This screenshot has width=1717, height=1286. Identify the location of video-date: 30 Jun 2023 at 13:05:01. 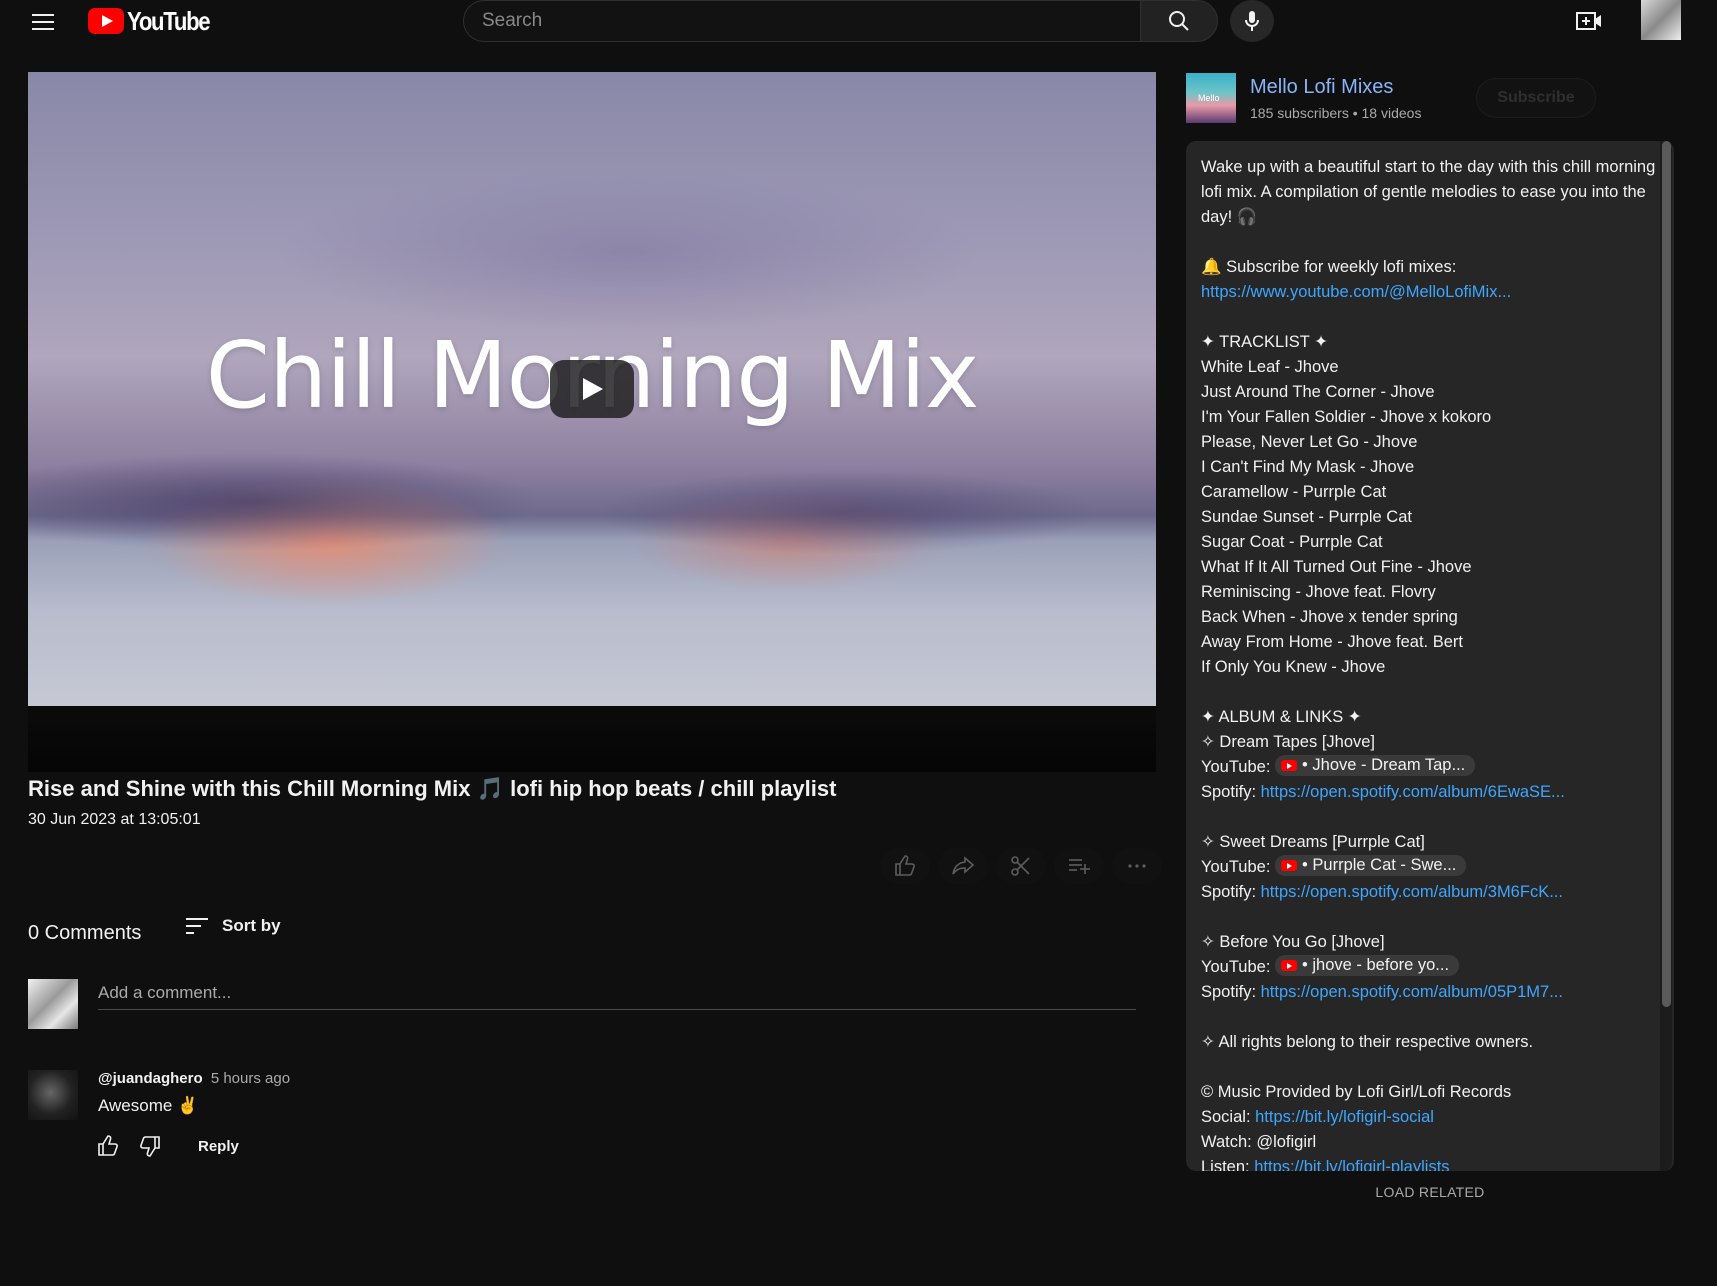
(114, 819).